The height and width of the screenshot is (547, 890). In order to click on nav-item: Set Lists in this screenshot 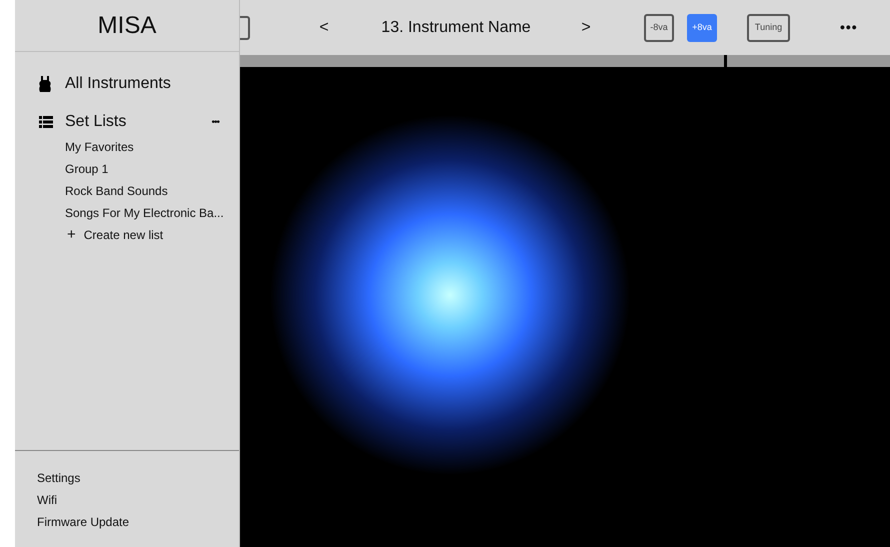, I will do `click(95, 122)`.